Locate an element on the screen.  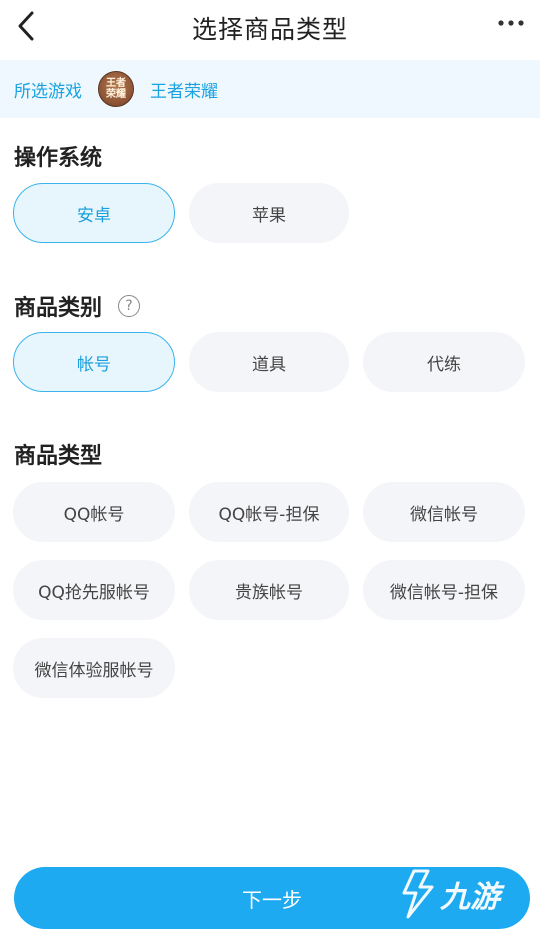
type-option-wechat-account: 微信帐号 is located at coordinates (444, 512).